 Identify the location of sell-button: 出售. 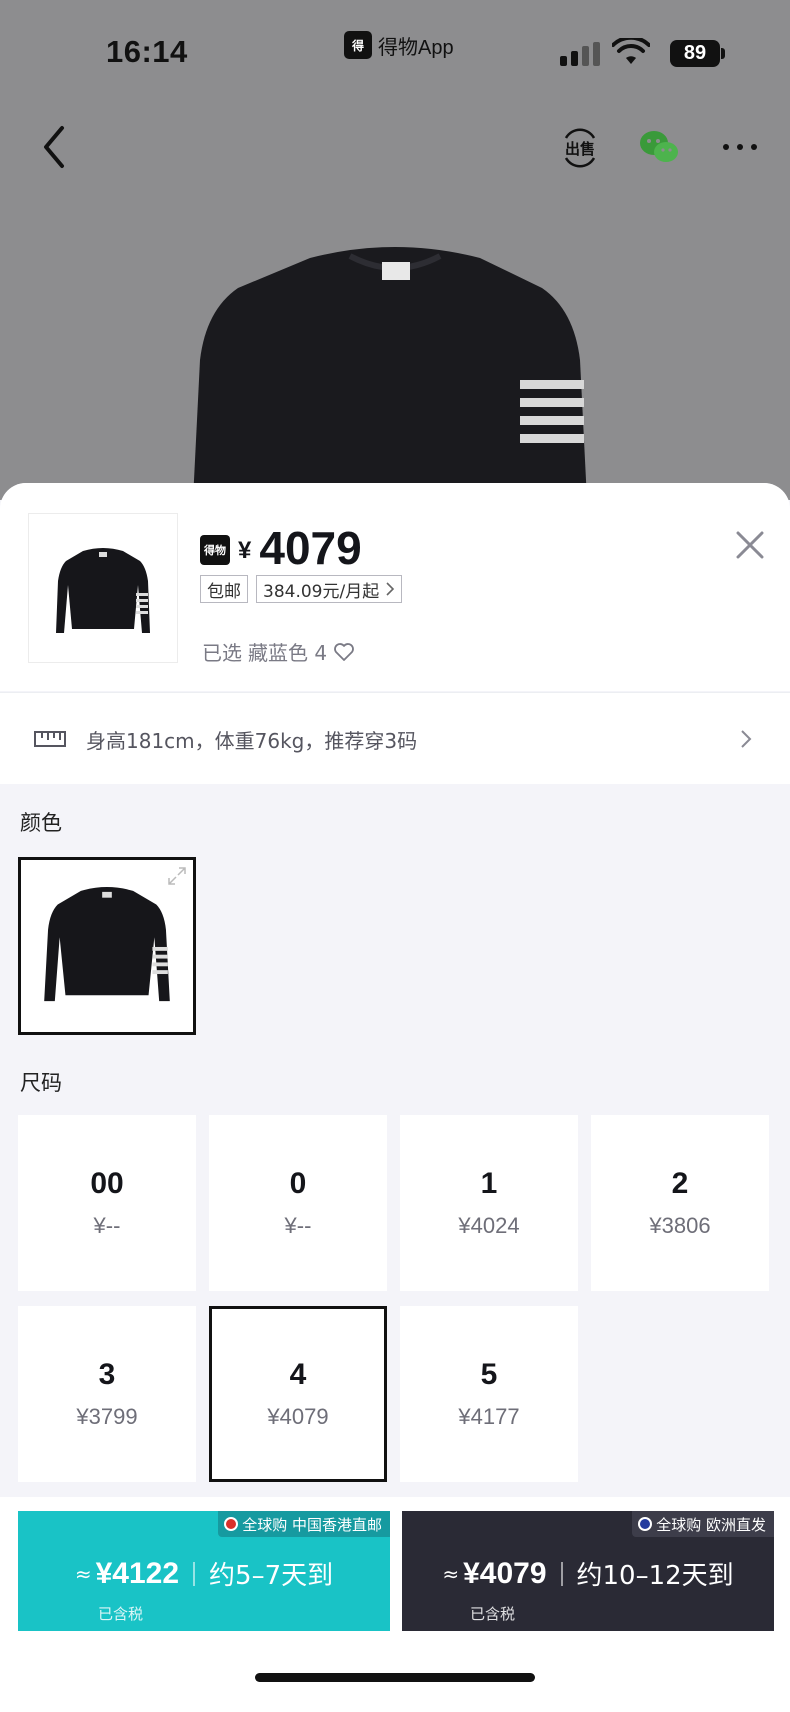
(580, 148).